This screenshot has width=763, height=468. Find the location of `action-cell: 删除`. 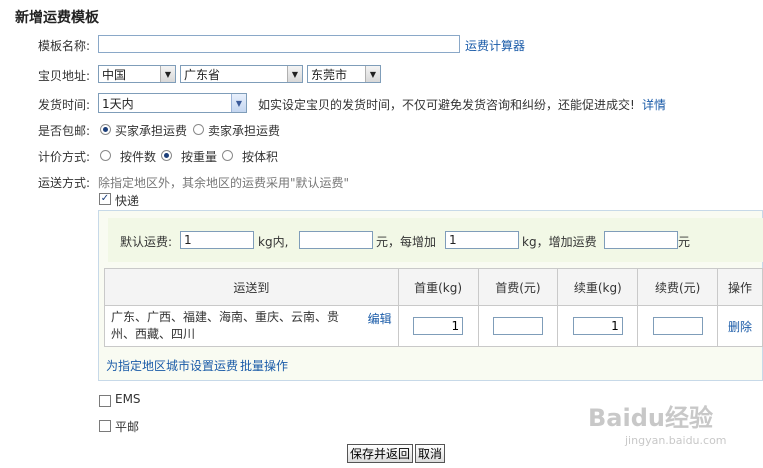

action-cell: 删除 is located at coordinates (740, 326).